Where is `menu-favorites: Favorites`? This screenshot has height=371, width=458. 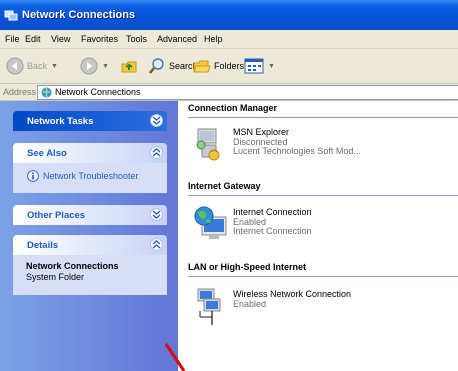
menu-favorites: Favorites is located at coordinates (99, 39).